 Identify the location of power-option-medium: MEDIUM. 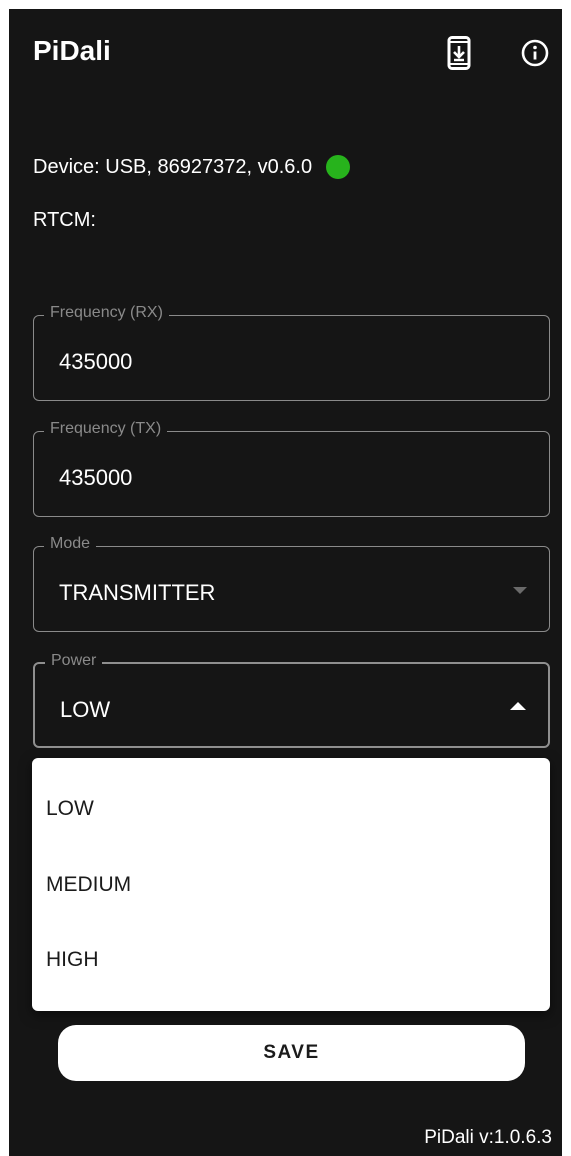
(88, 885).